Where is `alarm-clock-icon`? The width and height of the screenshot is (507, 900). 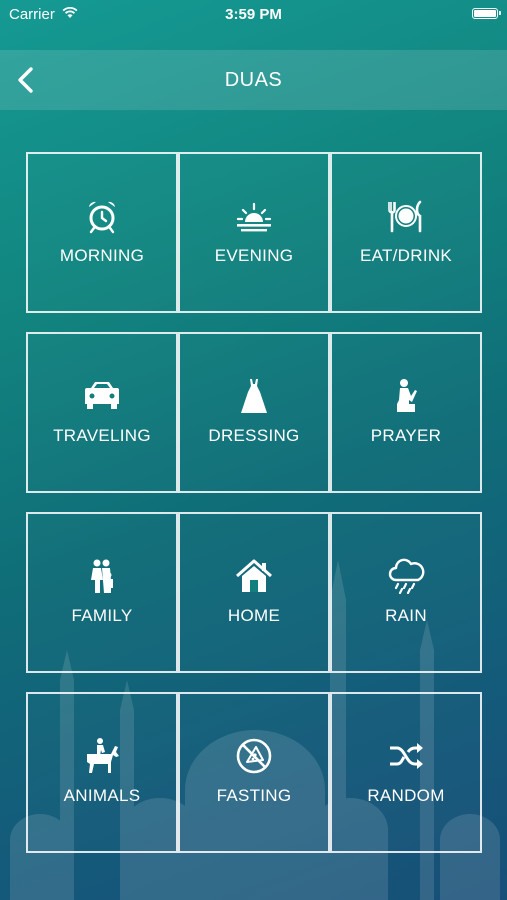 alarm-clock-icon is located at coordinates (102, 217).